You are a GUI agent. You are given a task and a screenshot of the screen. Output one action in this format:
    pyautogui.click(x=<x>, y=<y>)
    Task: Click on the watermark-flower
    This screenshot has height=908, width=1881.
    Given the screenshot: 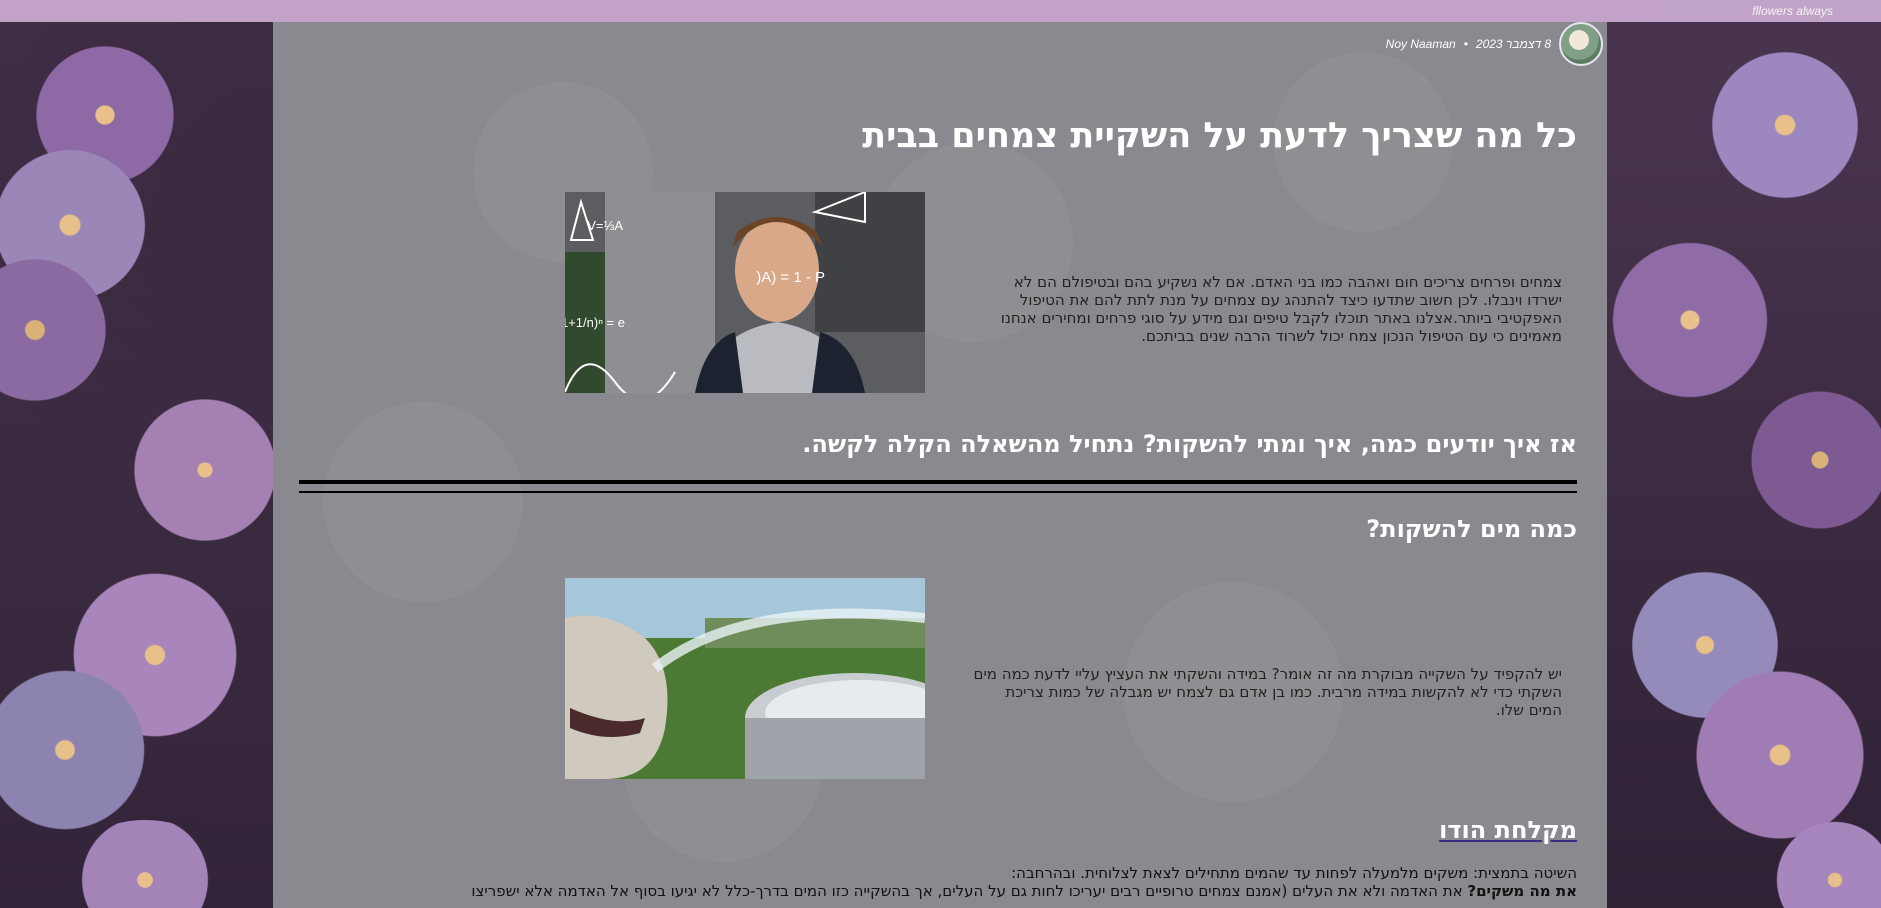 What is the action you would take?
    pyautogui.click(x=423, y=502)
    